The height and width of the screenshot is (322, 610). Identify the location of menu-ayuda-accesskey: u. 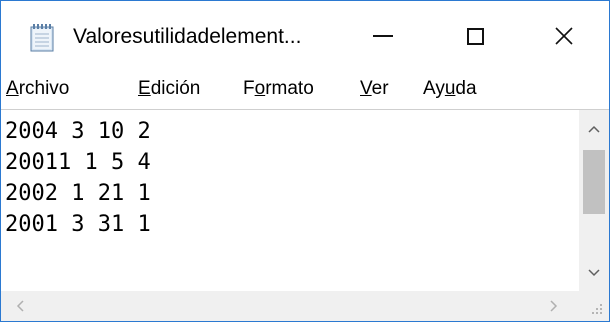
(450, 88).